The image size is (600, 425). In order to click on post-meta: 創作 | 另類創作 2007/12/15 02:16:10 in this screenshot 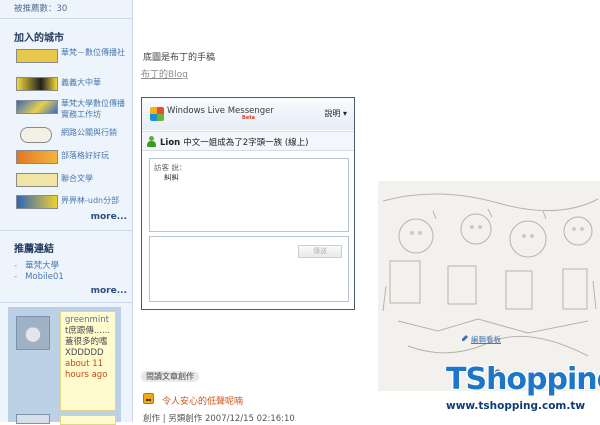, I will do `click(219, 419)`.